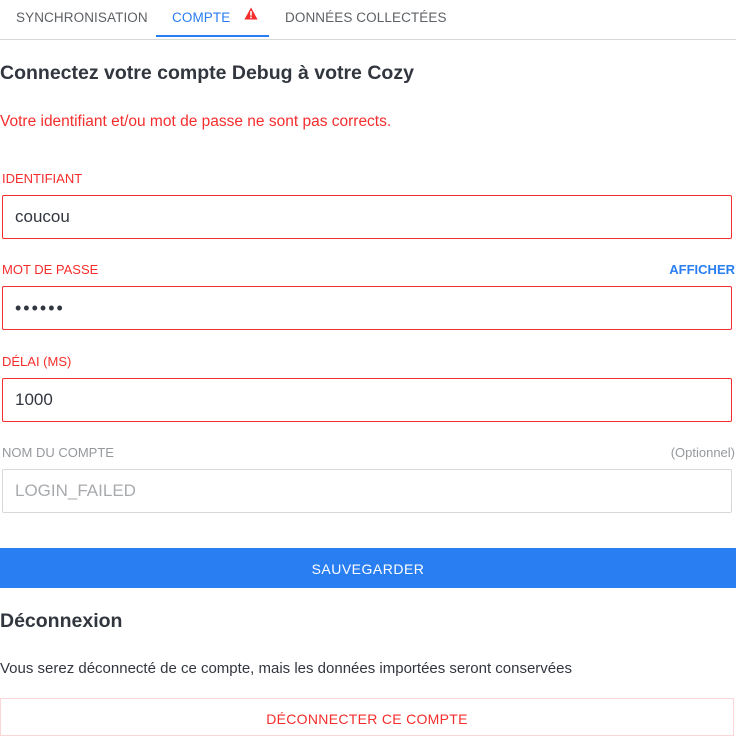  I want to click on optional-hint: (Optionnel), so click(702, 452).